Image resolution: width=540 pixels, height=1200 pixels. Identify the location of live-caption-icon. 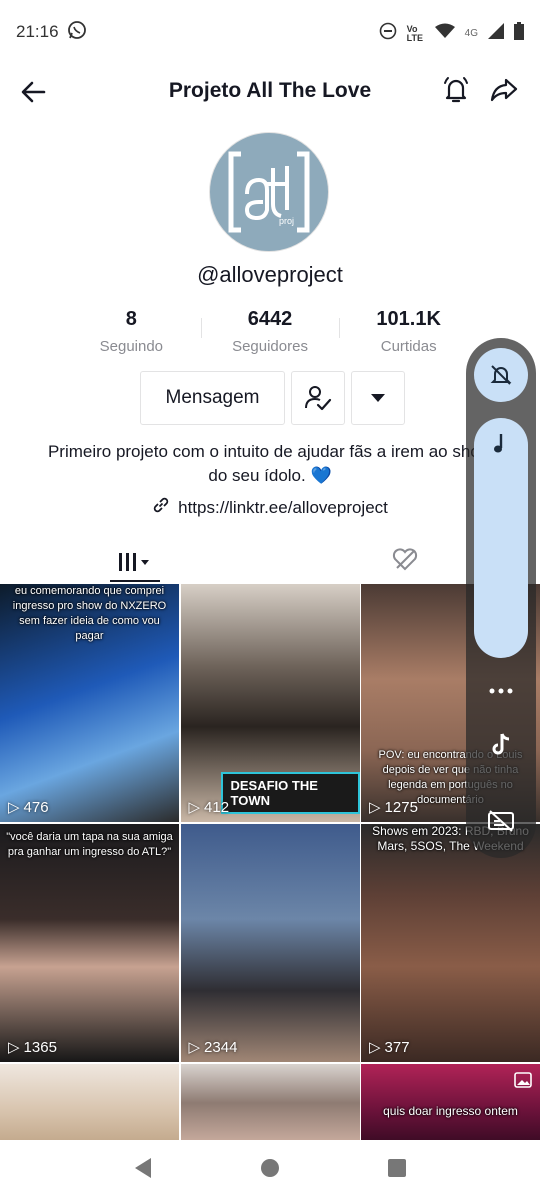
(501, 821).